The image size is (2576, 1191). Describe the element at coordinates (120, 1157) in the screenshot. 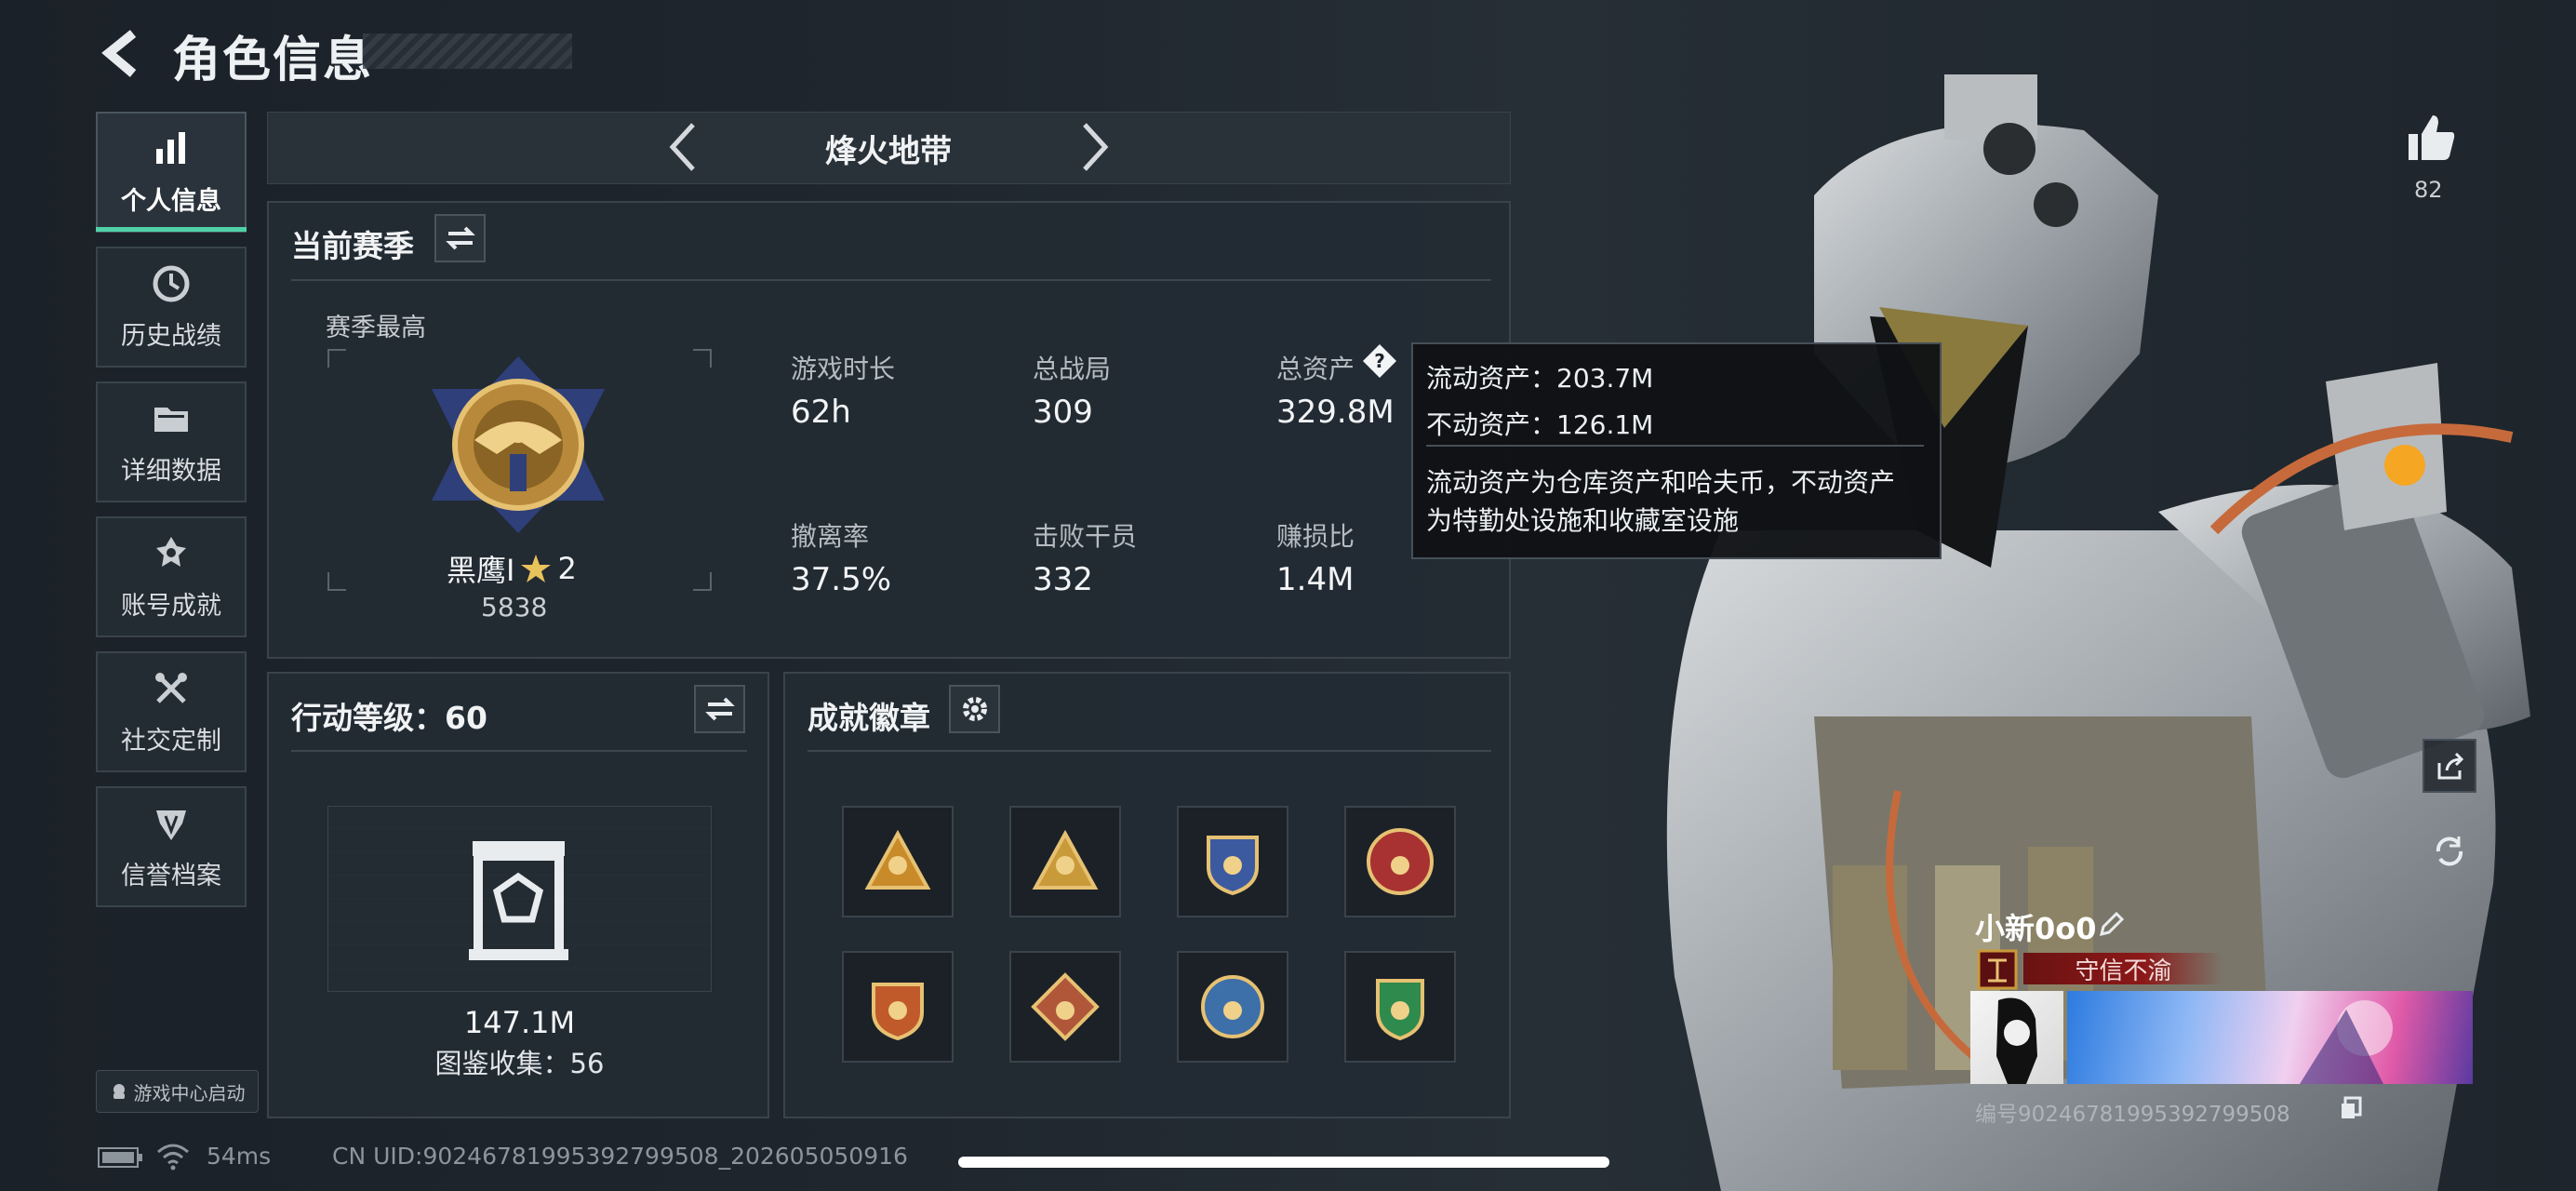

I see `battery-icon` at that location.